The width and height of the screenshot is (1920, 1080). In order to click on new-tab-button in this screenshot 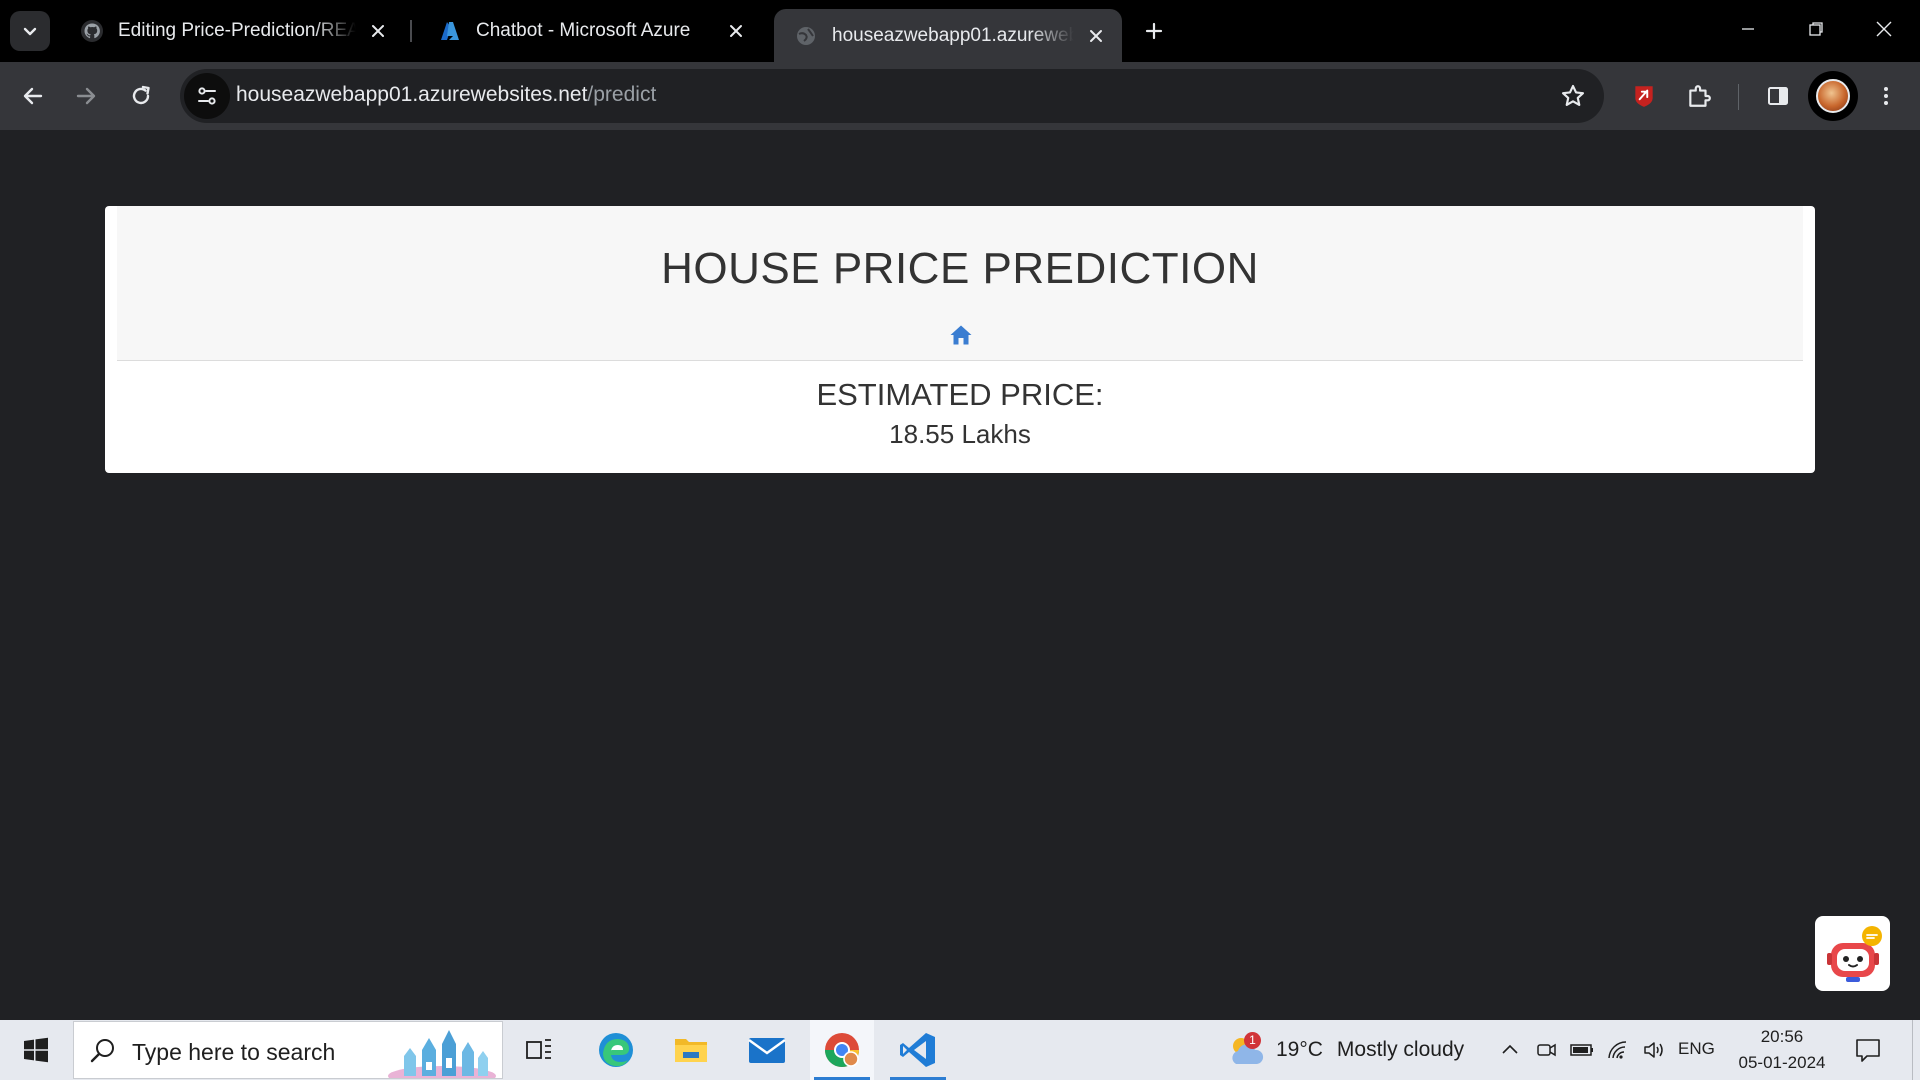, I will do `click(1154, 31)`.